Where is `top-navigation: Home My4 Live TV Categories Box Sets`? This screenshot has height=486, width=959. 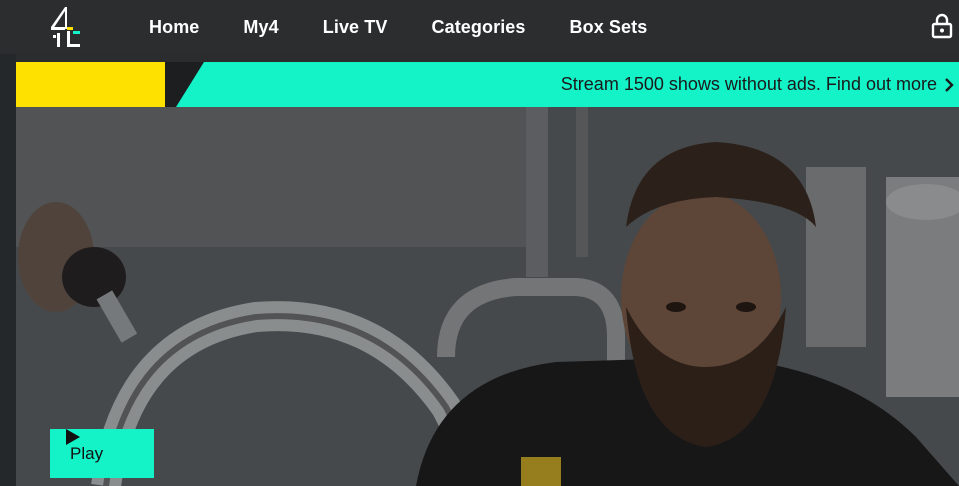 top-navigation: Home My4 Live TV Categories Box Sets is located at coordinates (479, 27).